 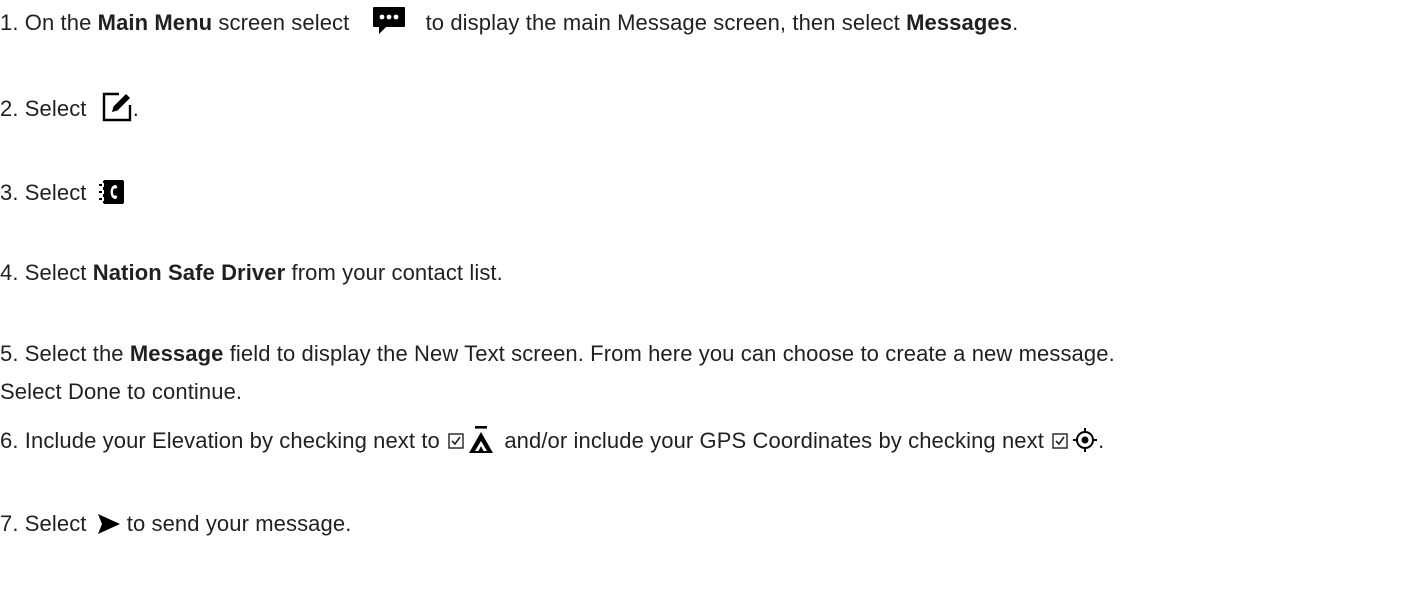 I want to click on step-number: 7., so click(x=9, y=523).